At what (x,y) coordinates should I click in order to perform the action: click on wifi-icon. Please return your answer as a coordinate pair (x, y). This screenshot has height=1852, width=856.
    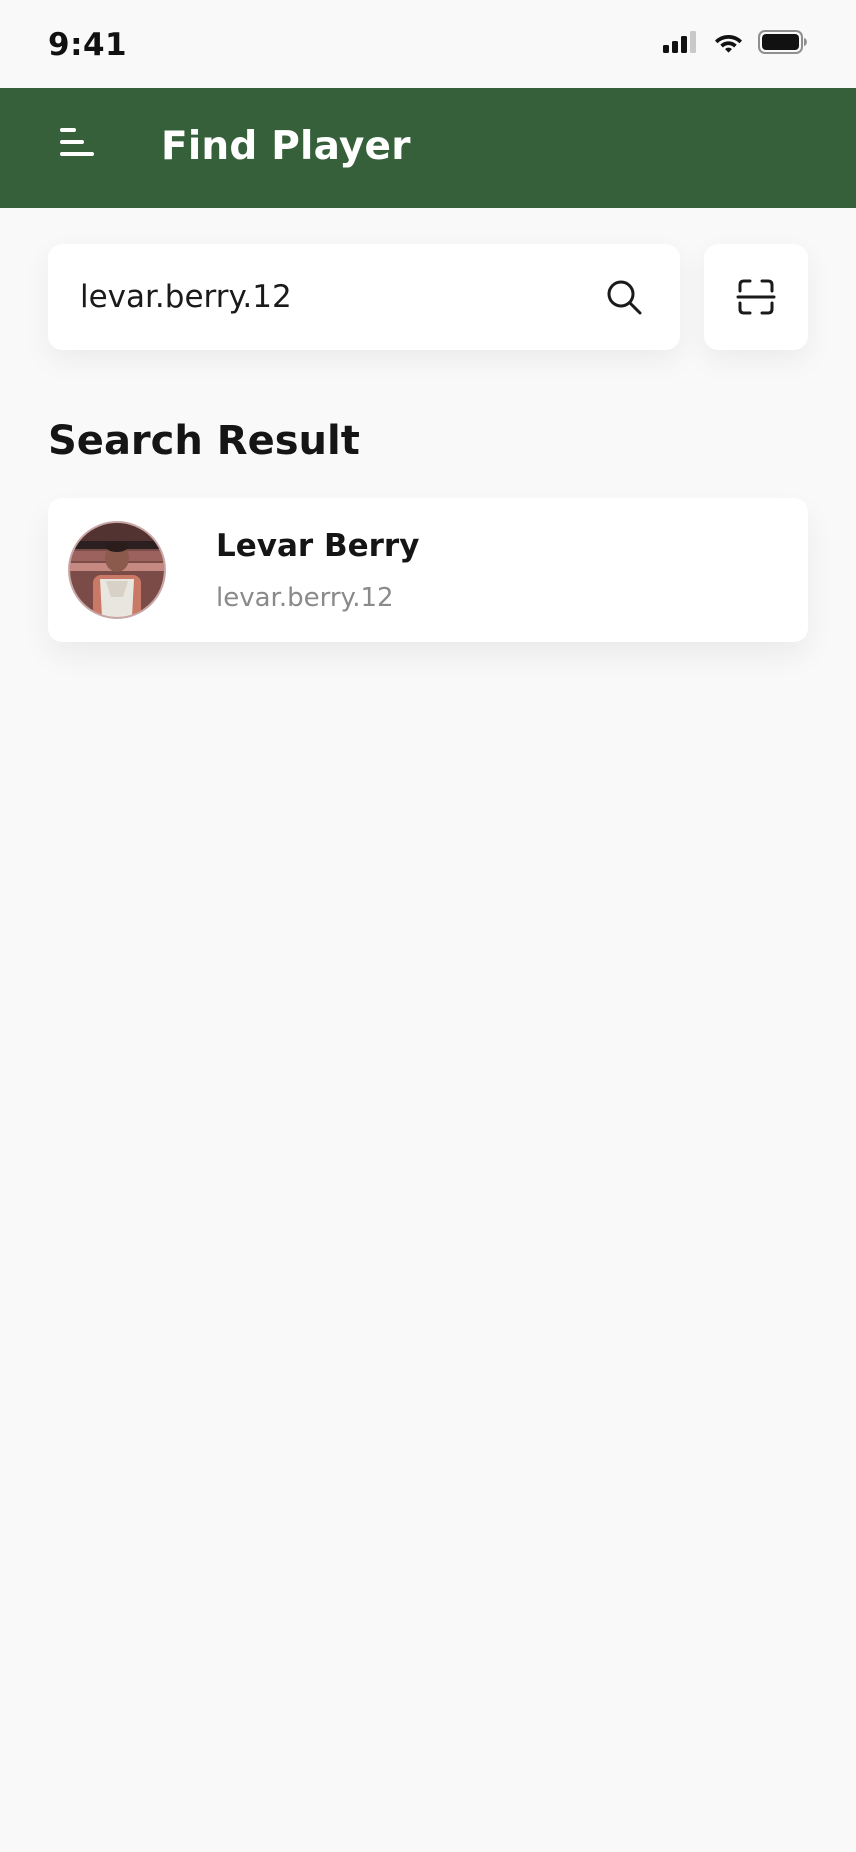
    Looking at the image, I should click on (728, 44).